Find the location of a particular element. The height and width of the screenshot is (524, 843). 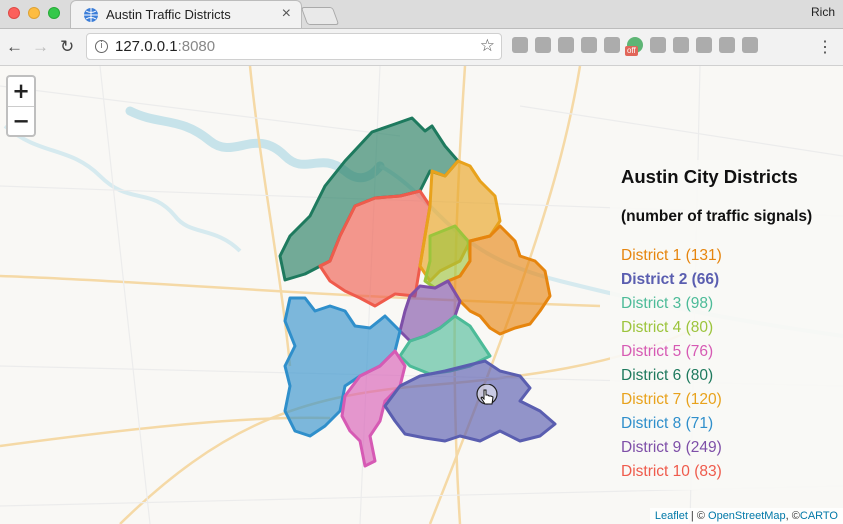

link-extension-icon is located at coordinates (704, 45).